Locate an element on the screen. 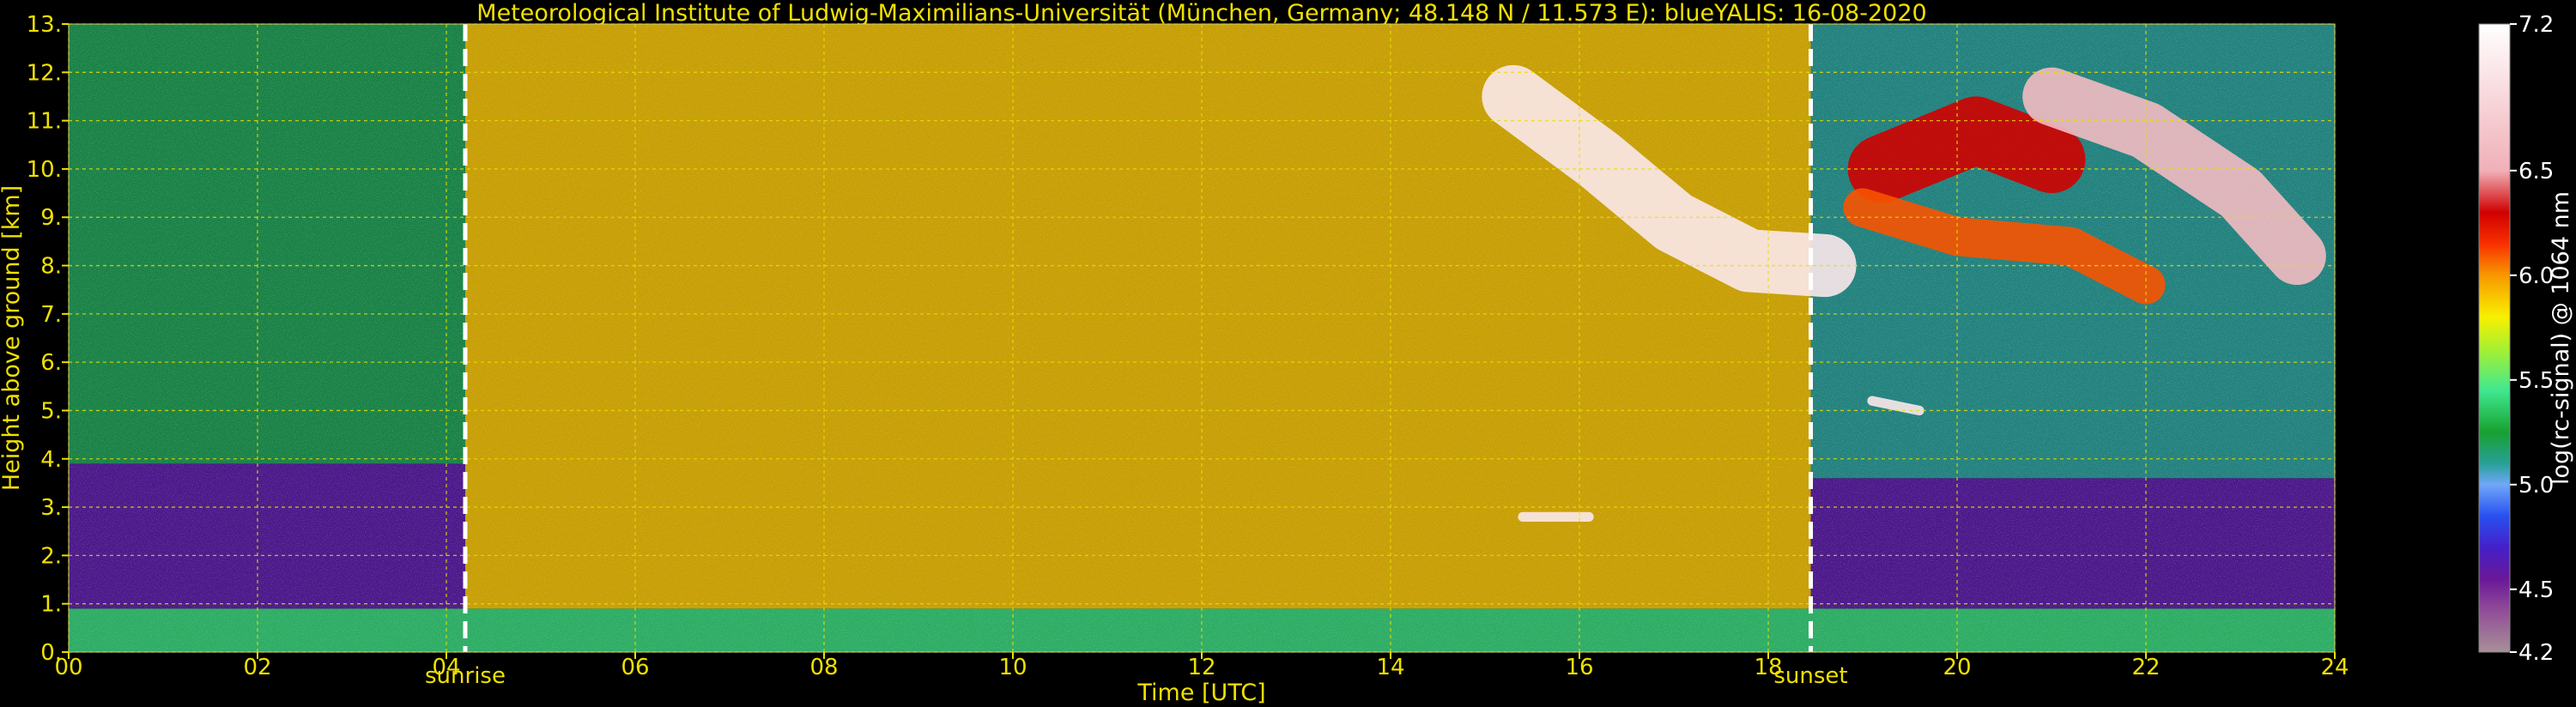 The width and height of the screenshot is (2576, 707). colorbar-tick-label: 4.5 is located at coordinates (2536, 590).